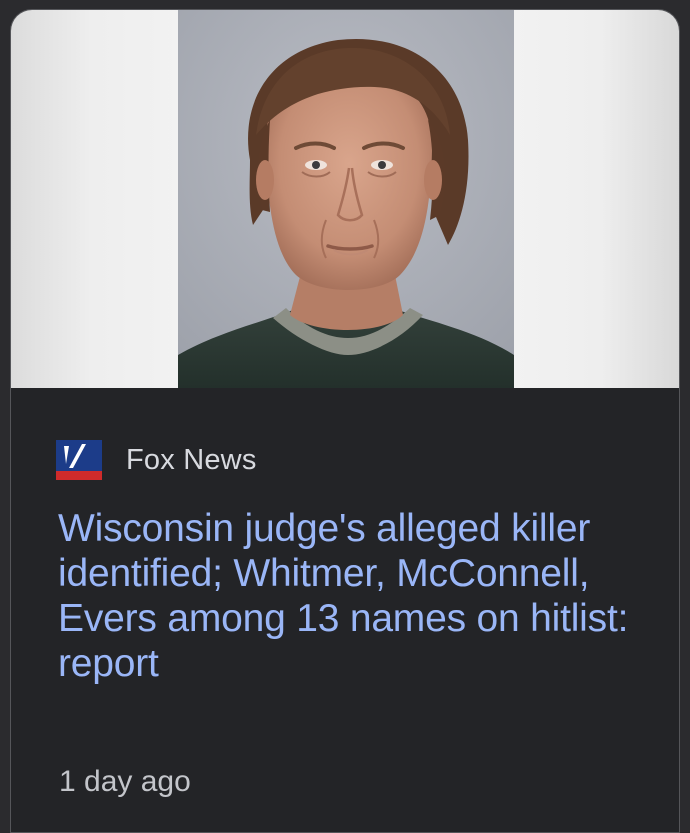 The width and height of the screenshot is (690, 833). I want to click on source-row: Fox News, so click(156, 460).